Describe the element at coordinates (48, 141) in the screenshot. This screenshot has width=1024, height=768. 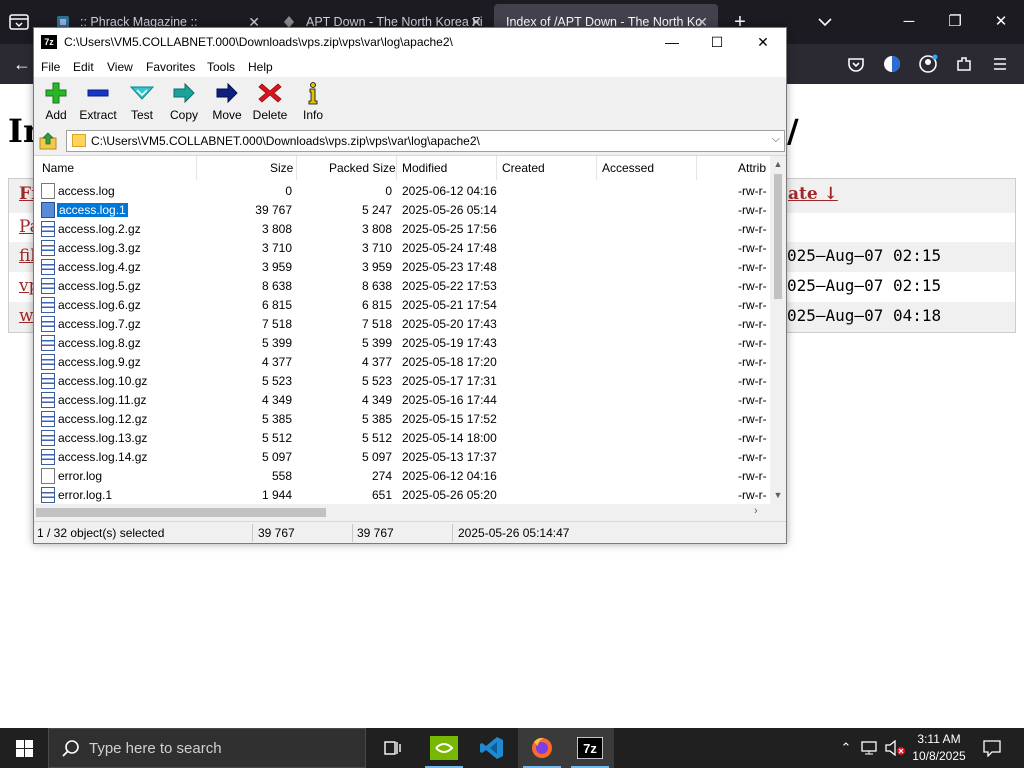
I see `up-folder-icon` at that location.